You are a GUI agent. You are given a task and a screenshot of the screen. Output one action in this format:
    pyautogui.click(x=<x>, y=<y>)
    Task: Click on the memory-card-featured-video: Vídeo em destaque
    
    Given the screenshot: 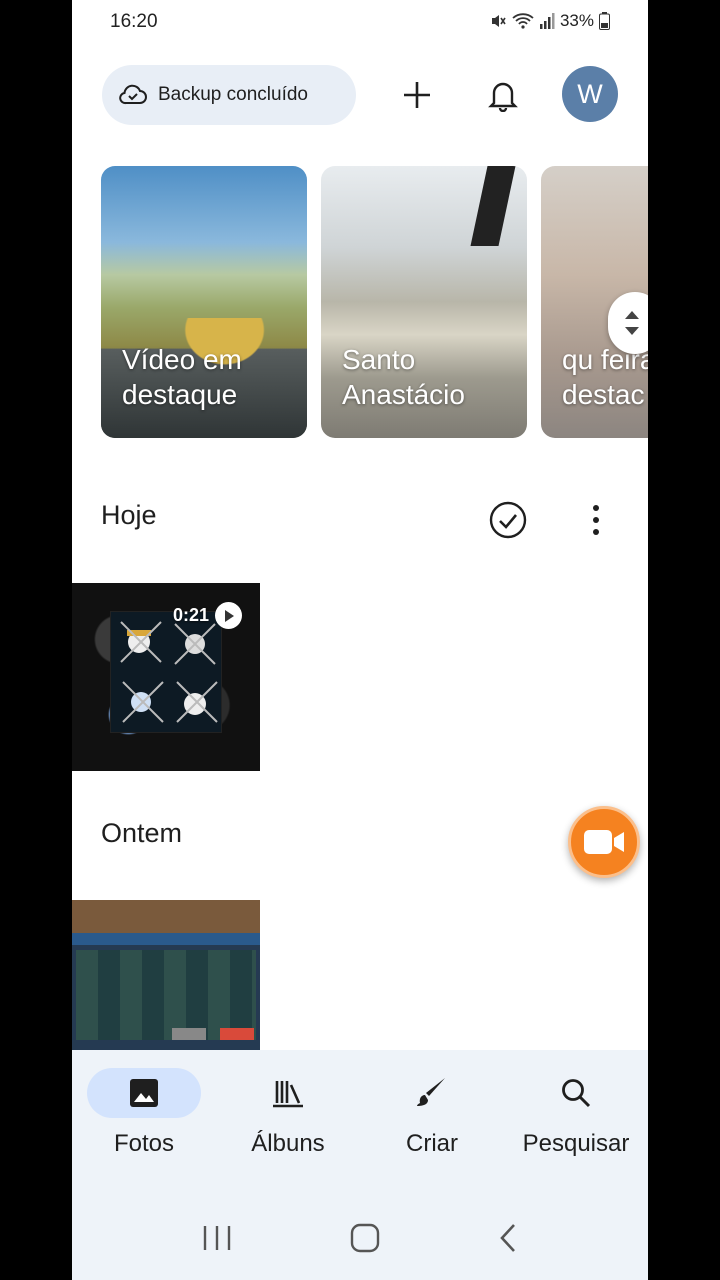 What is the action you would take?
    pyautogui.click(x=204, y=302)
    